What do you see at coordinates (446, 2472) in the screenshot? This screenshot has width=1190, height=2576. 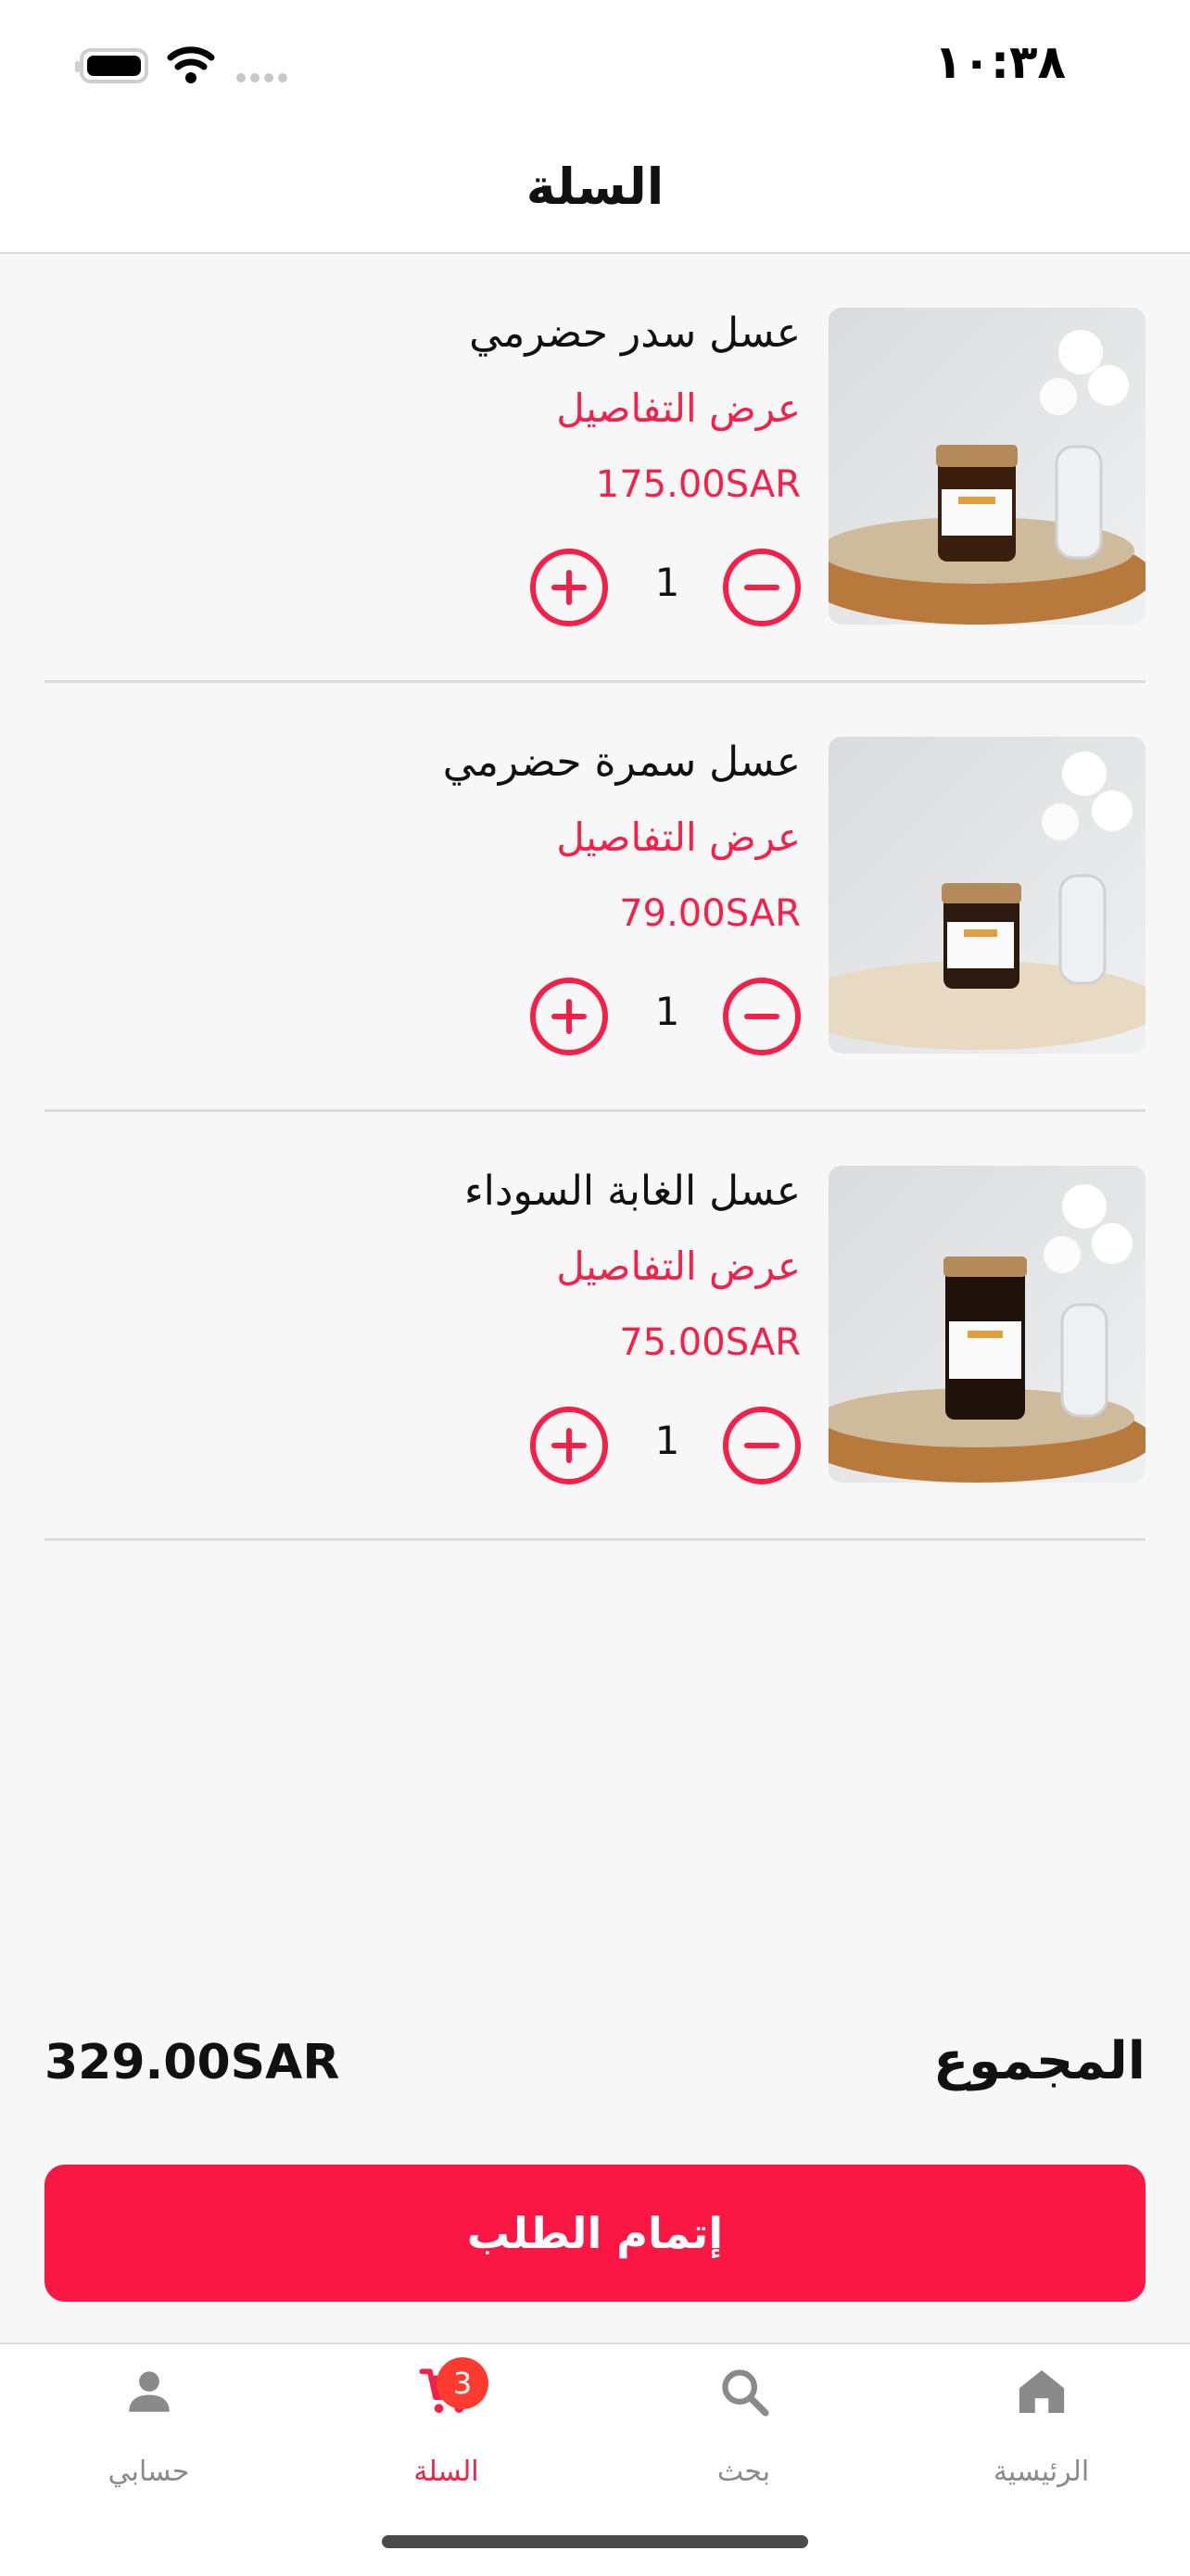 I see `tab-label: السلة` at bounding box center [446, 2472].